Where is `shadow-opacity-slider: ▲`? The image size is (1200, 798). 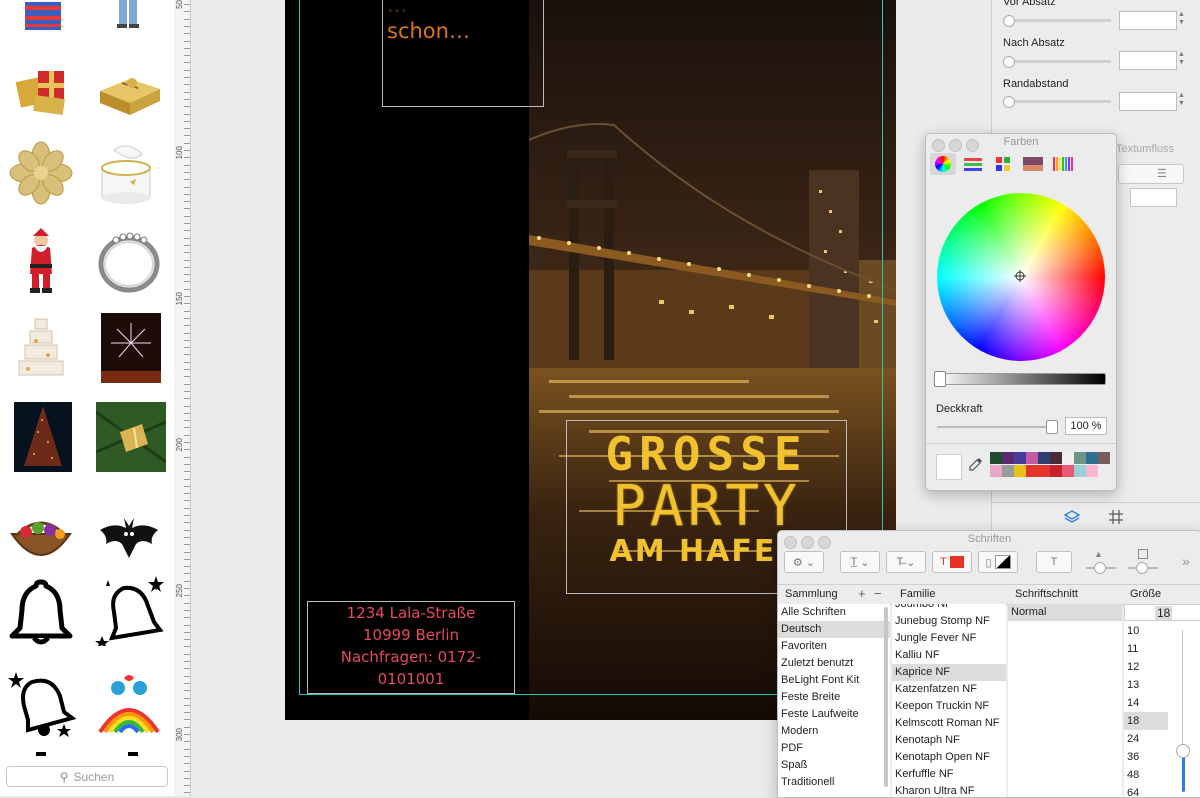 shadow-opacity-slider: ▲ is located at coordinates (1101, 561).